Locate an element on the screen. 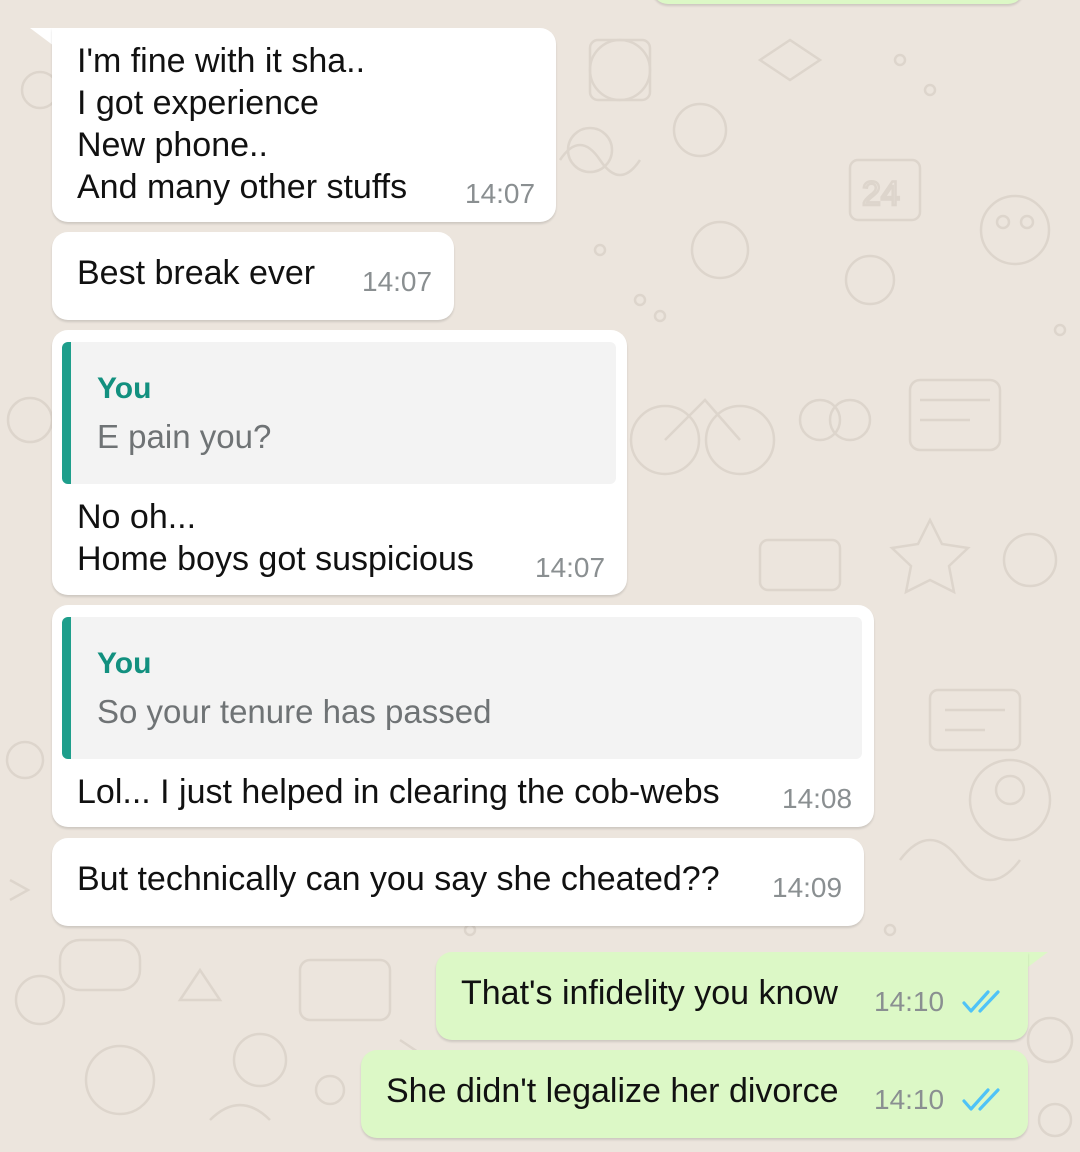 Image resolution: width=1080 pixels, height=1152 pixels. message-text: That's infidelity you know is located at coordinates (649, 993).